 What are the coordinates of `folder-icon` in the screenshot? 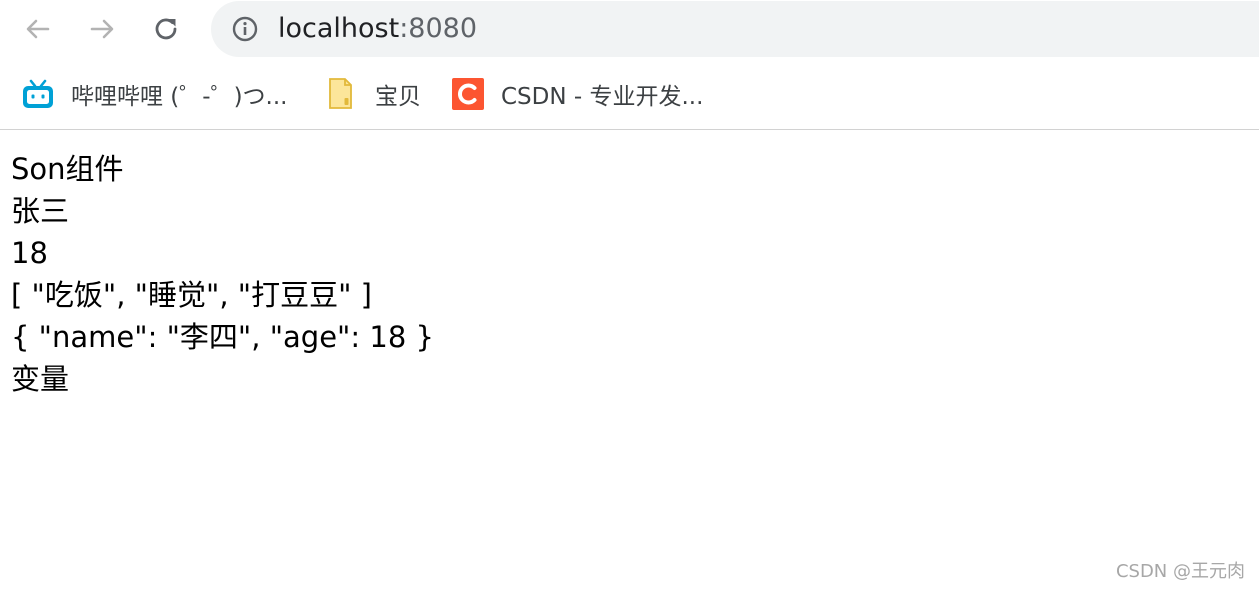 It's located at (342, 94).